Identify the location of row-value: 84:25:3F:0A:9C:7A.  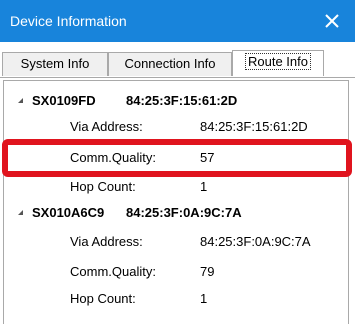
(255, 241).